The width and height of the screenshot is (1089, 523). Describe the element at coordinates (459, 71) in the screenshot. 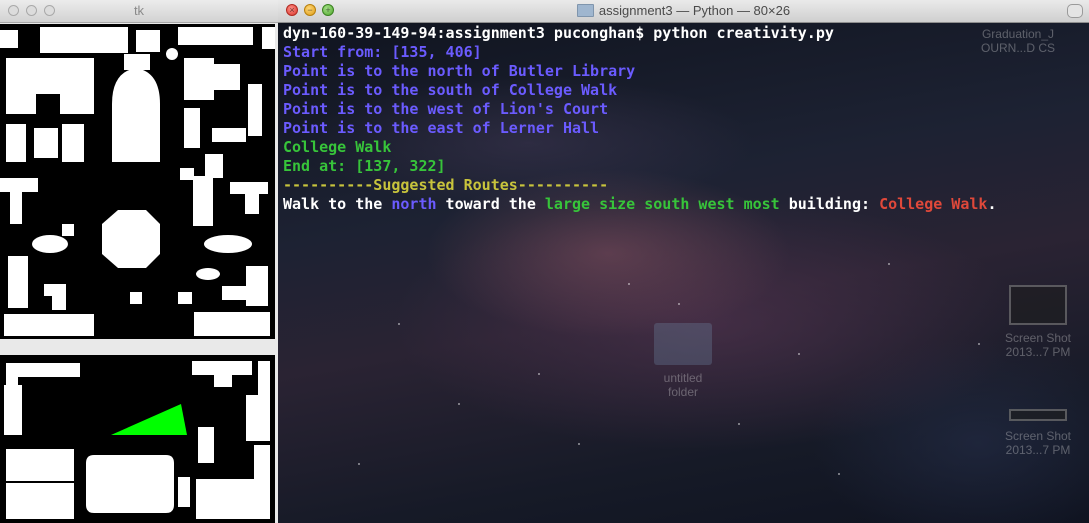

I see `terminal-text-segment: Point is to the north of Butler Library` at that location.